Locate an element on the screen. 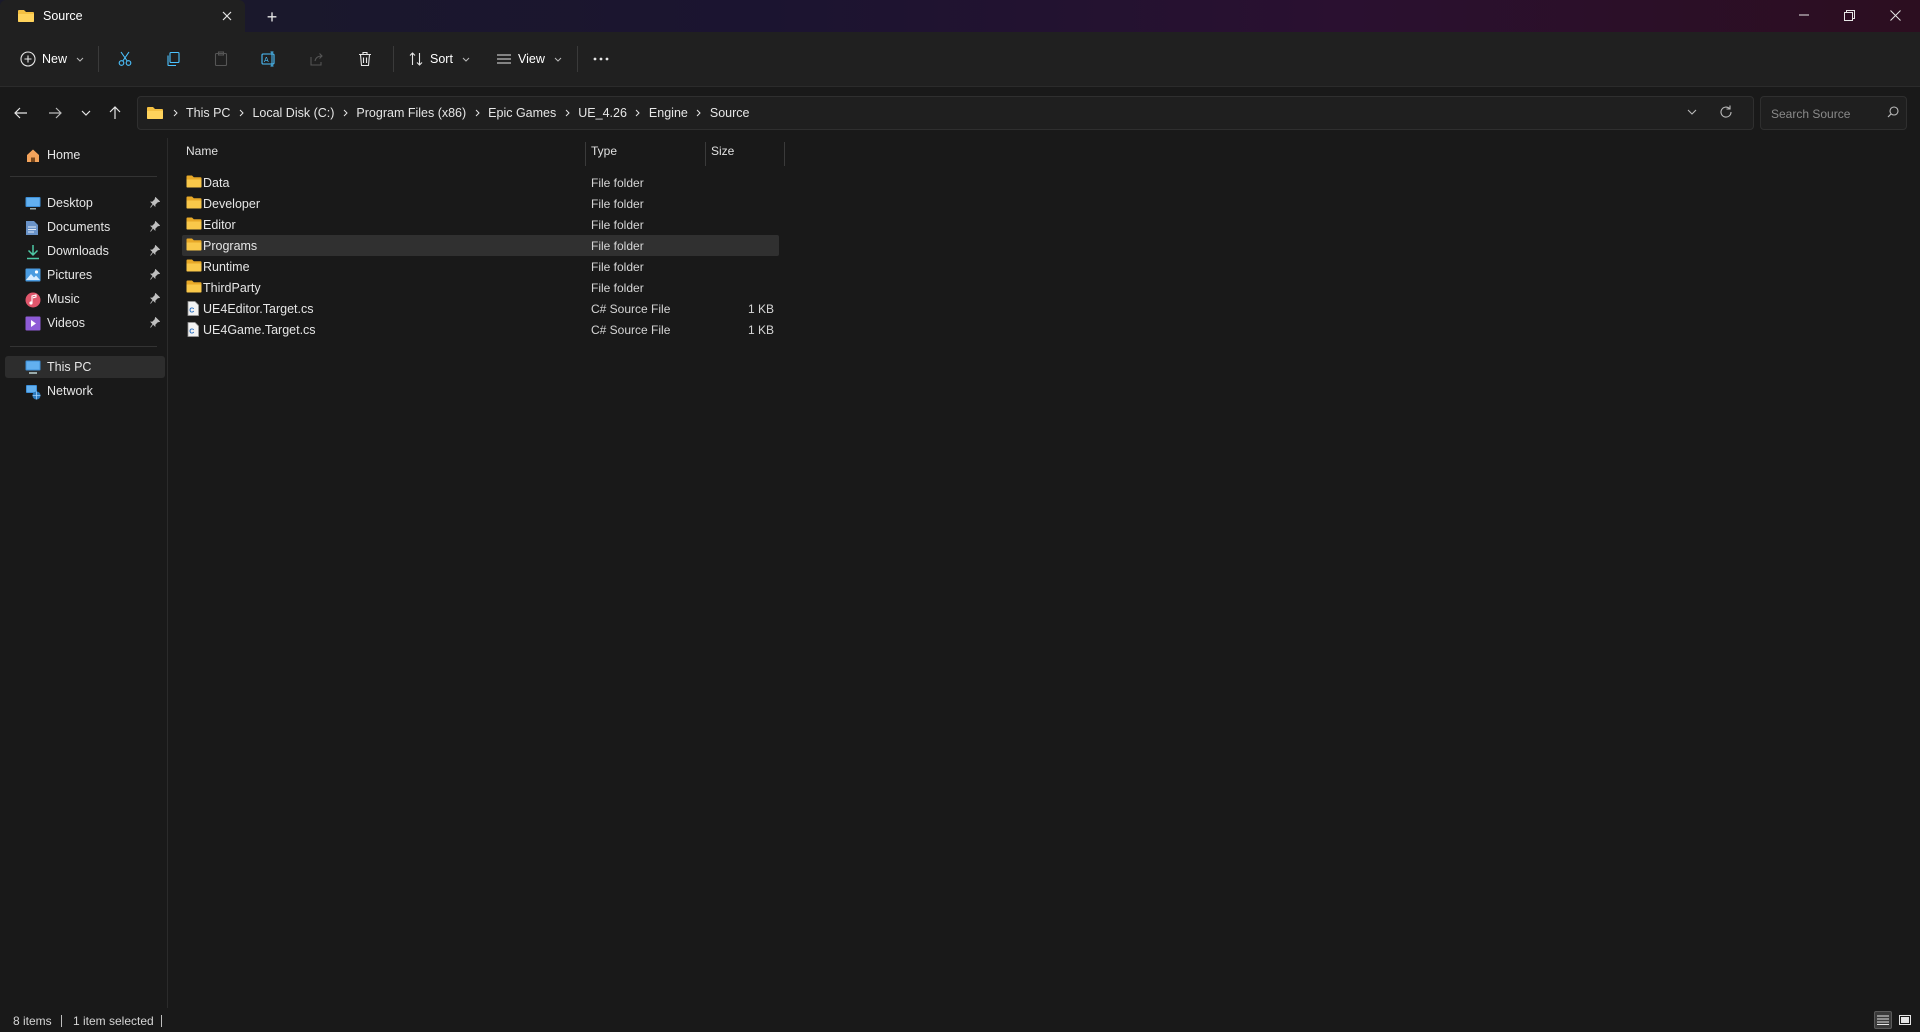 This screenshot has height=1032, width=1920. file-name: Runtime is located at coordinates (226, 267).